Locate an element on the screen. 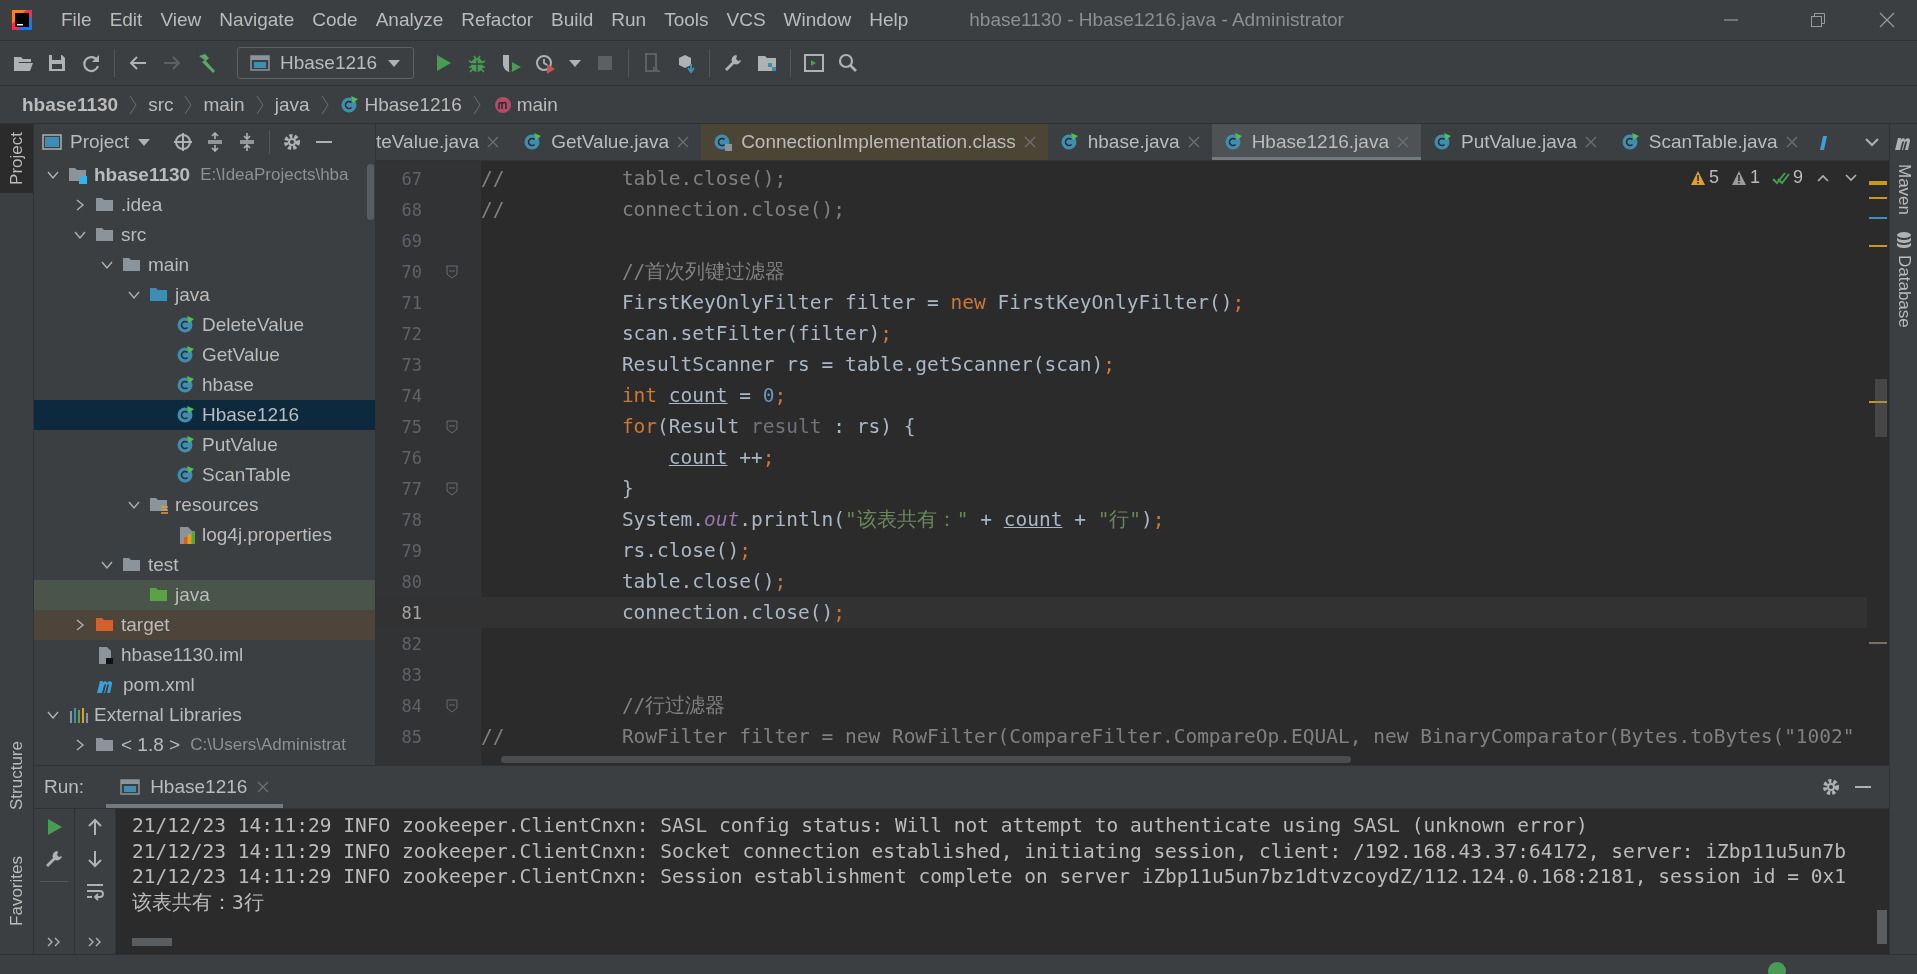 This screenshot has height=974, width=1917. down-arrow-icon is located at coordinates (95, 859).